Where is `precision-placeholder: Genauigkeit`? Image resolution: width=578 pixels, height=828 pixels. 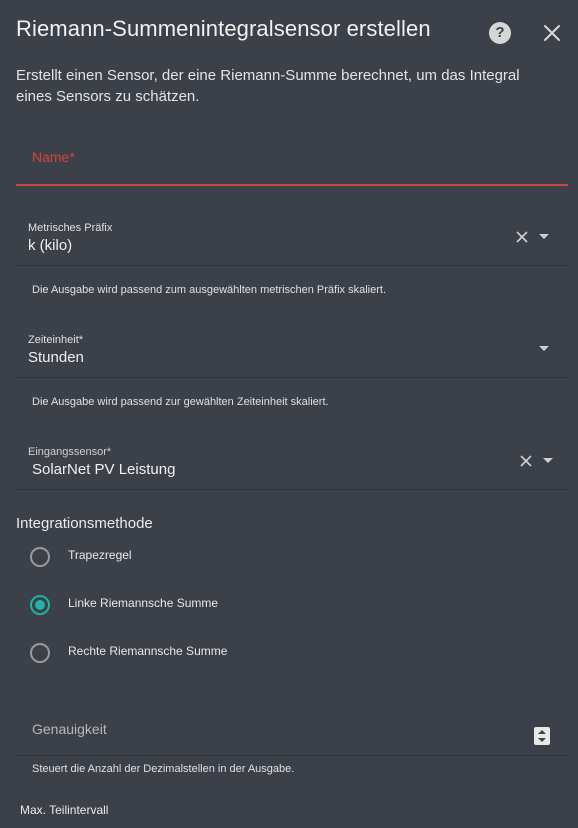 precision-placeholder: Genauigkeit is located at coordinates (69, 729).